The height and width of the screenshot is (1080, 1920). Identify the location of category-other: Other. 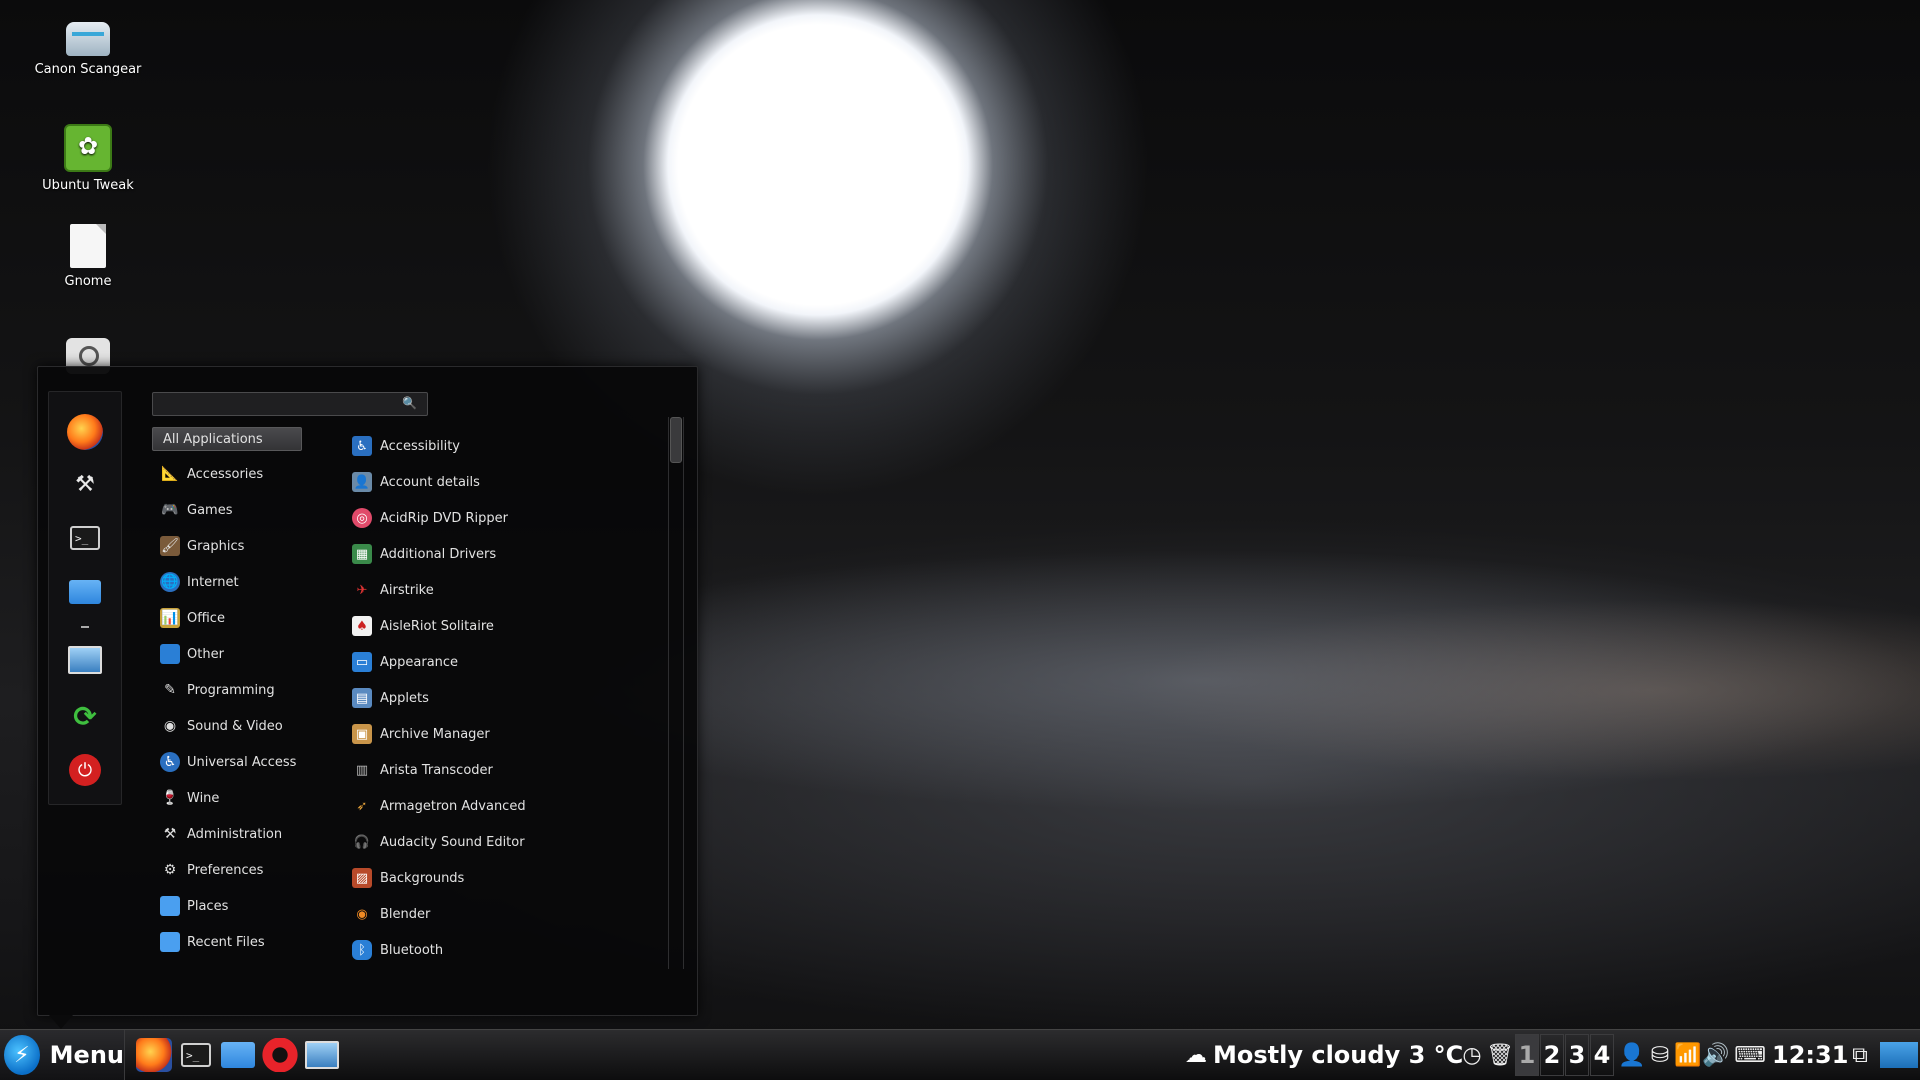
(252, 654).